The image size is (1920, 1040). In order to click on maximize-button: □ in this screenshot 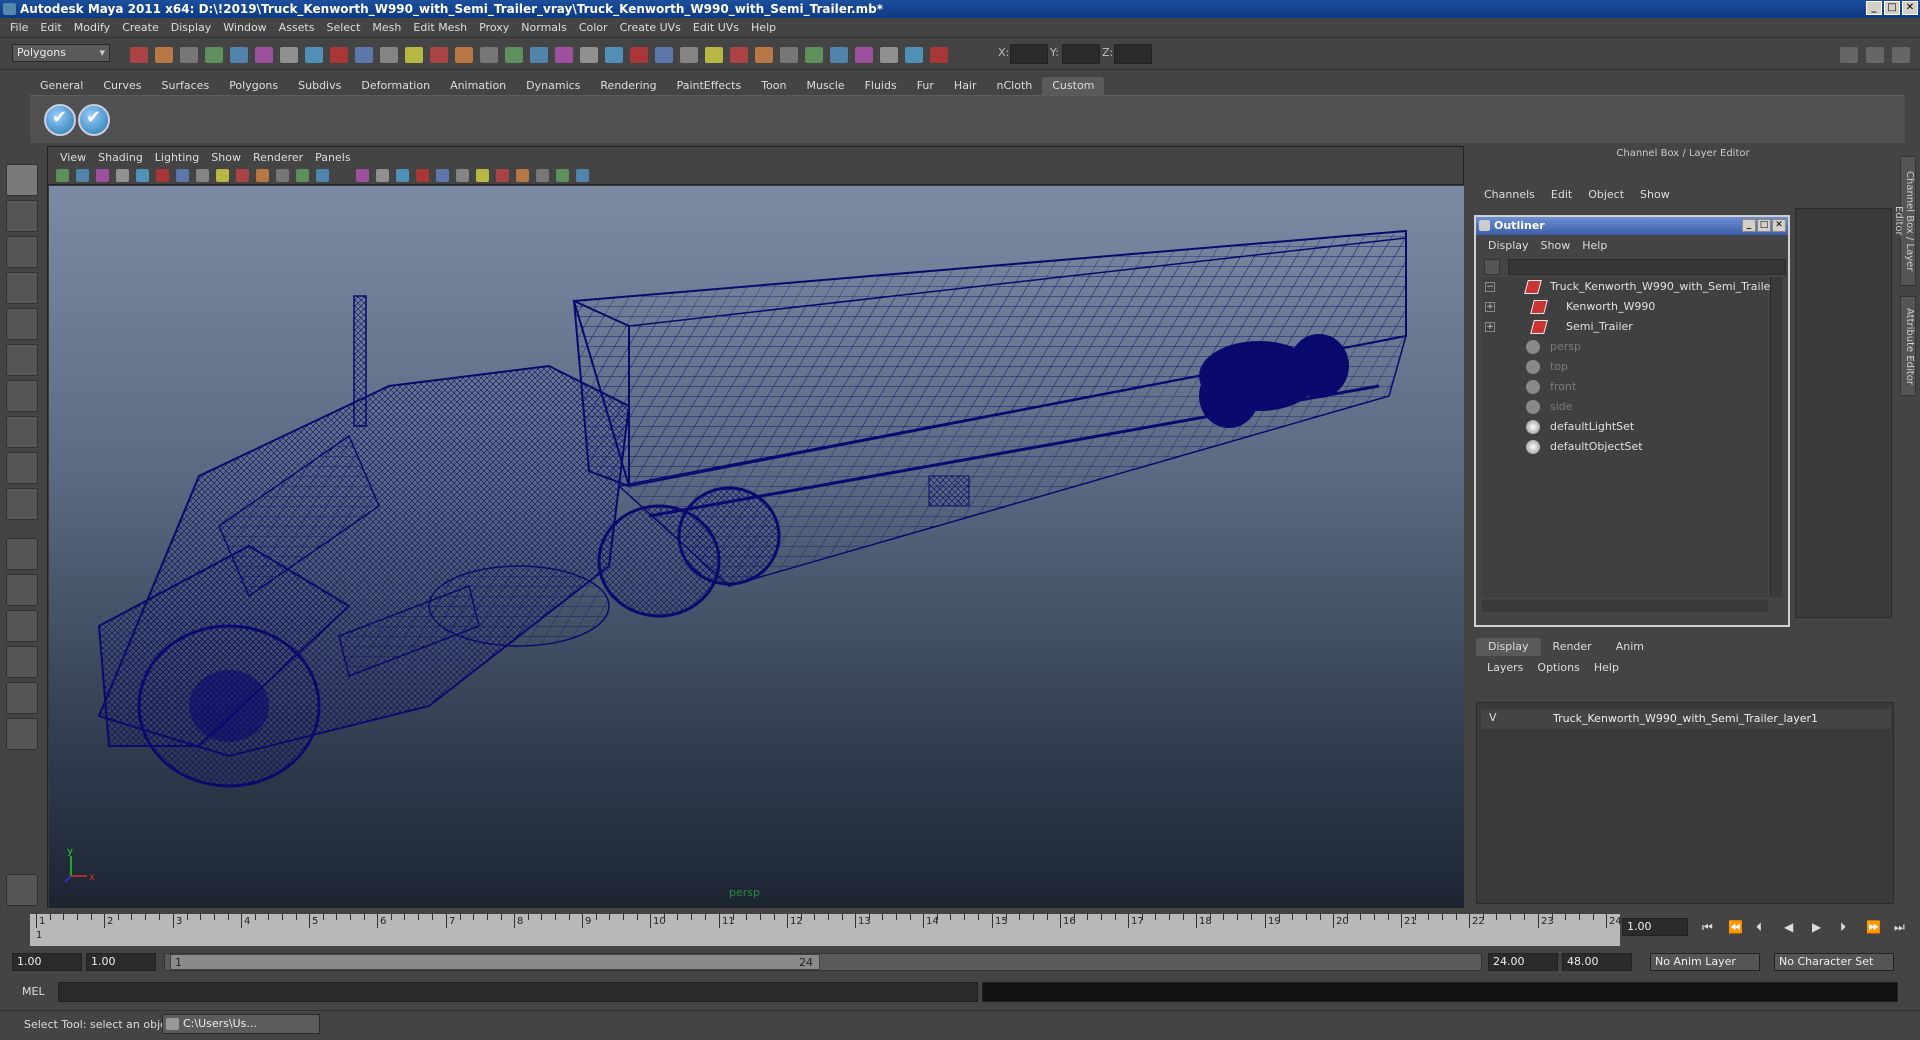, I will do `click(1892, 8)`.